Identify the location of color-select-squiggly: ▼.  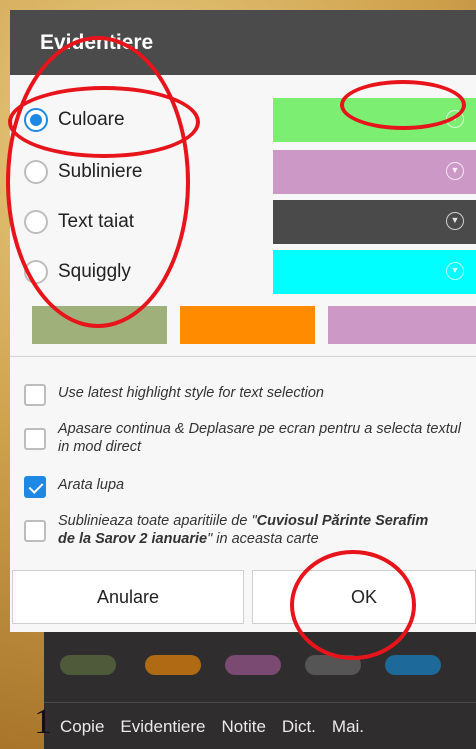
(374, 272).